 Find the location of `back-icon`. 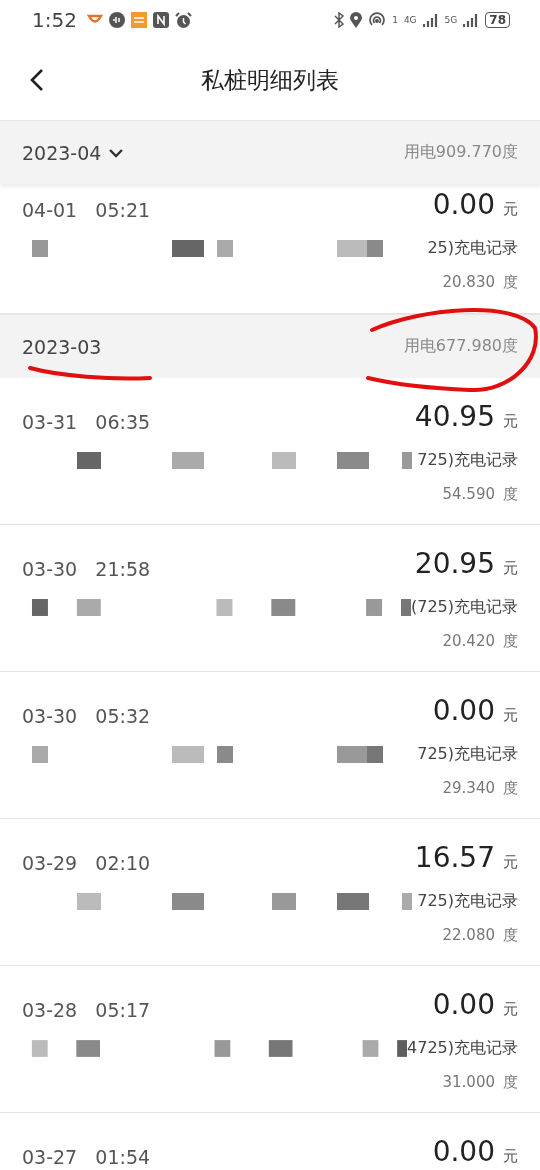

back-icon is located at coordinates (37, 80).